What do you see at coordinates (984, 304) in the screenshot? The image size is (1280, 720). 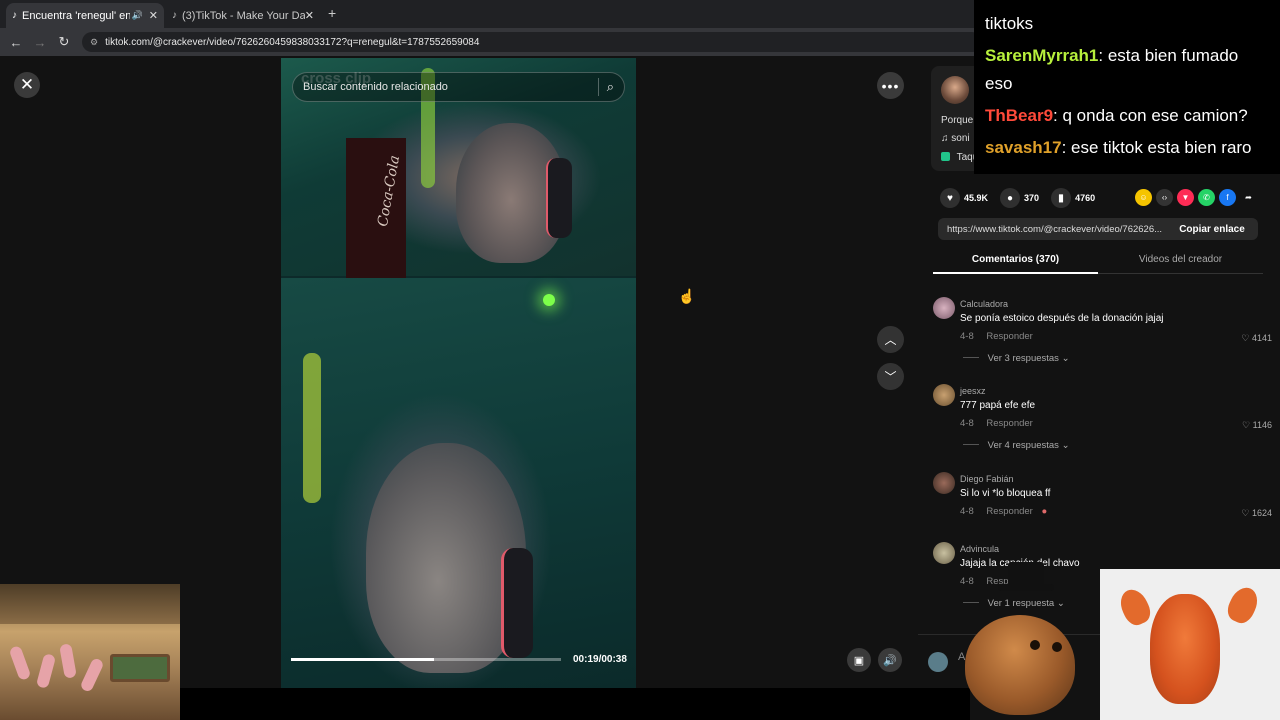 I see `comment-username: Calculadora` at bounding box center [984, 304].